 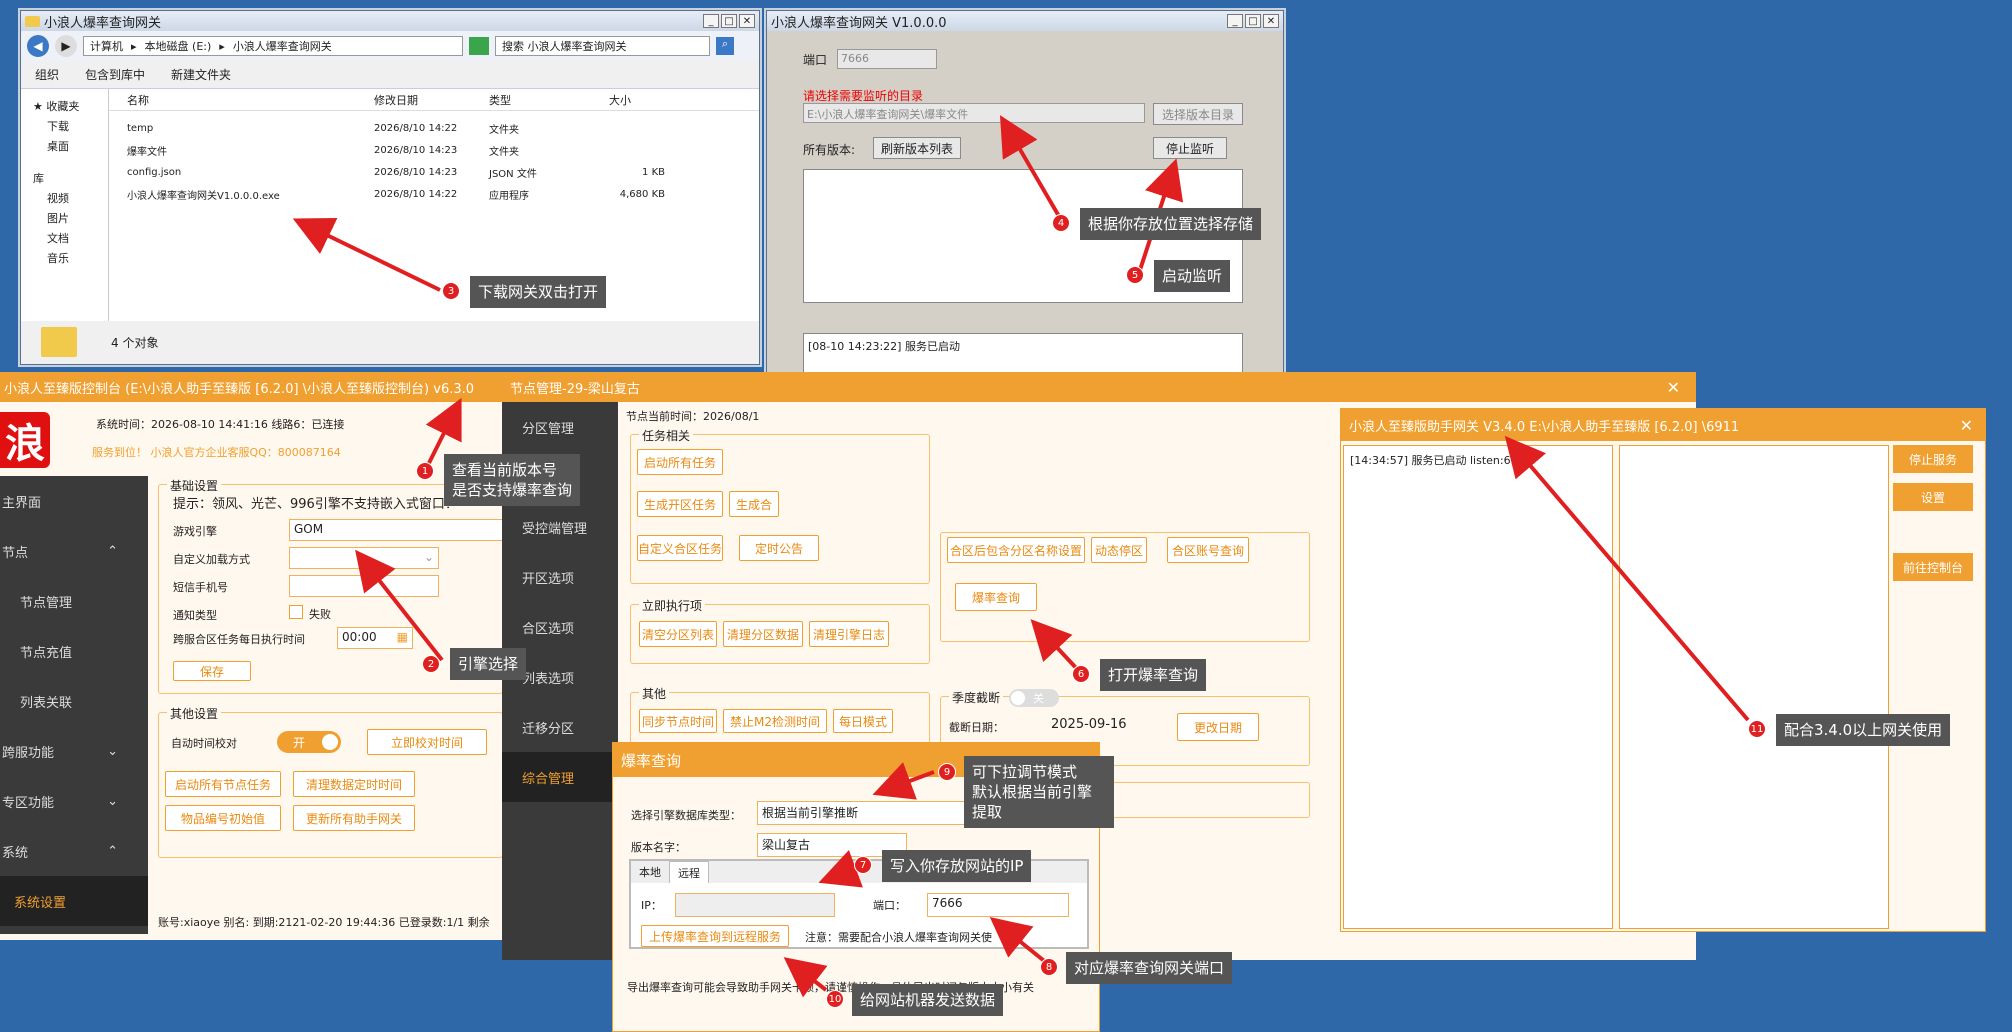 I want to click on callout-3: 下载网关双击打开, so click(x=538, y=292).